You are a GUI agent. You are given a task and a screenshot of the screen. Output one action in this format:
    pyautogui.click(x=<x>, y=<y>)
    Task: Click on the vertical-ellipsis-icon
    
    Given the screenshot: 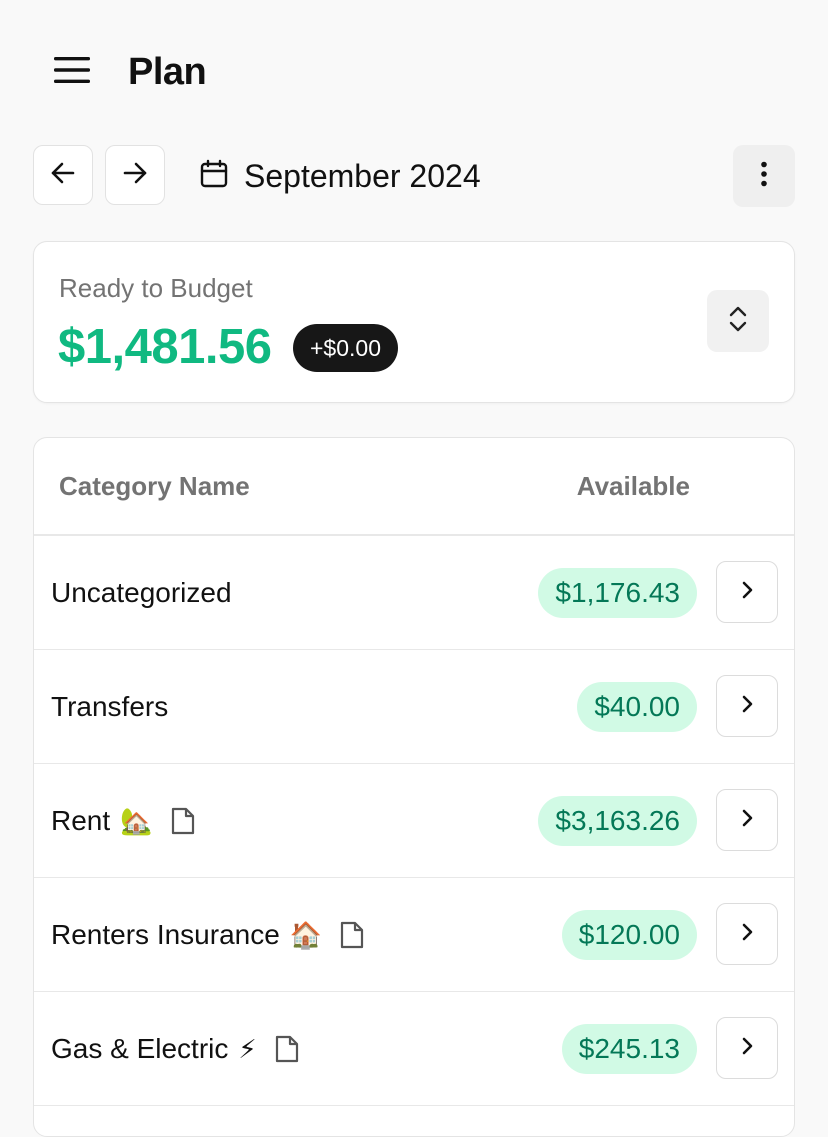 What is the action you would take?
    pyautogui.click(x=764, y=176)
    